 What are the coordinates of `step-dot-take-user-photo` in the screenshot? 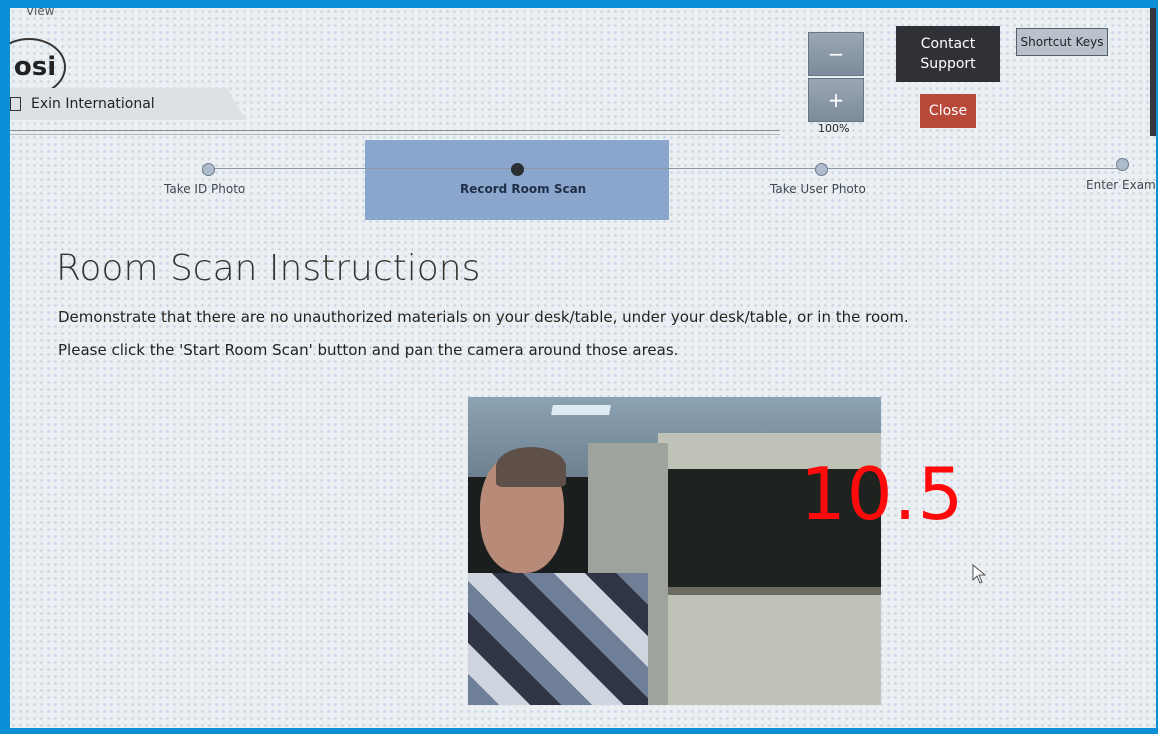 It's located at (821, 169).